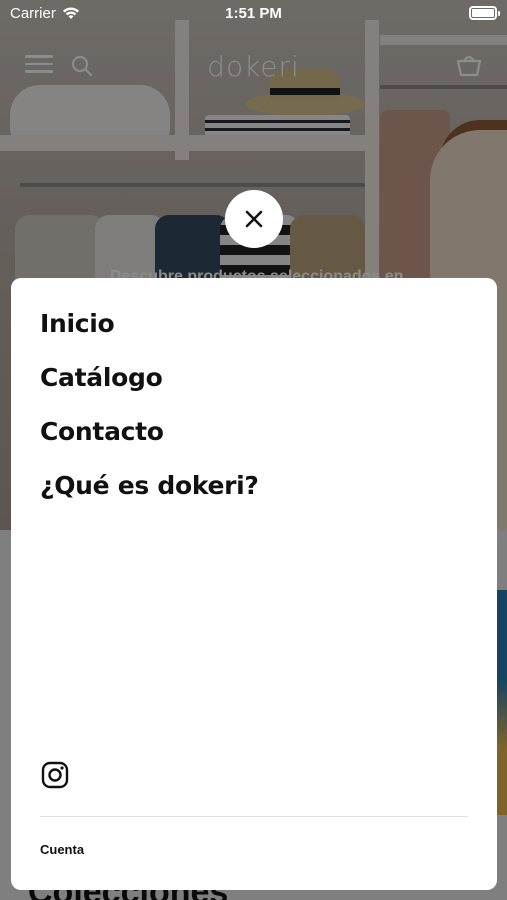 The width and height of the screenshot is (507, 900). I want to click on menu-item-catalogo: Catálogo, so click(268, 391).